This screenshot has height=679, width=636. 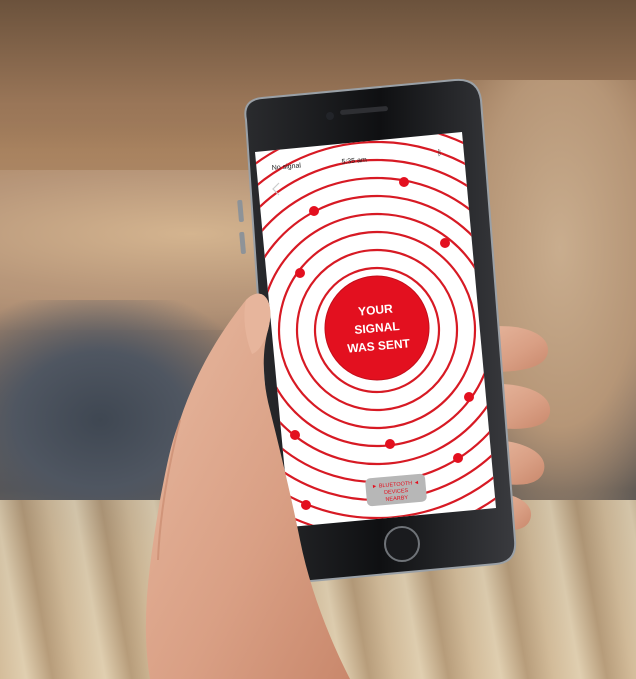 What do you see at coordinates (440, 152) in the screenshot?
I see `bluetooth-icon: ᛒ` at bounding box center [440, 152].